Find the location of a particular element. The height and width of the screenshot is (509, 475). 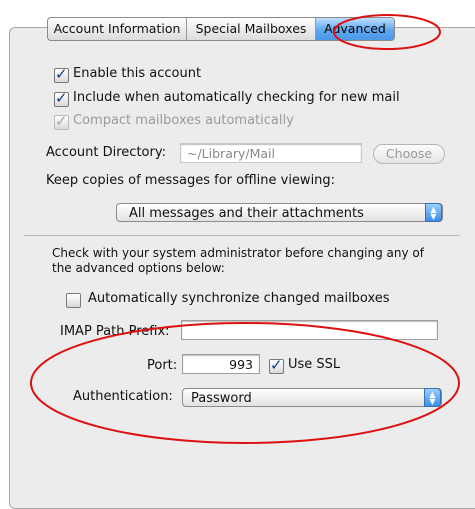

imap-path-label: IMAP Path Prefix: is located at coordinates (115, 331).